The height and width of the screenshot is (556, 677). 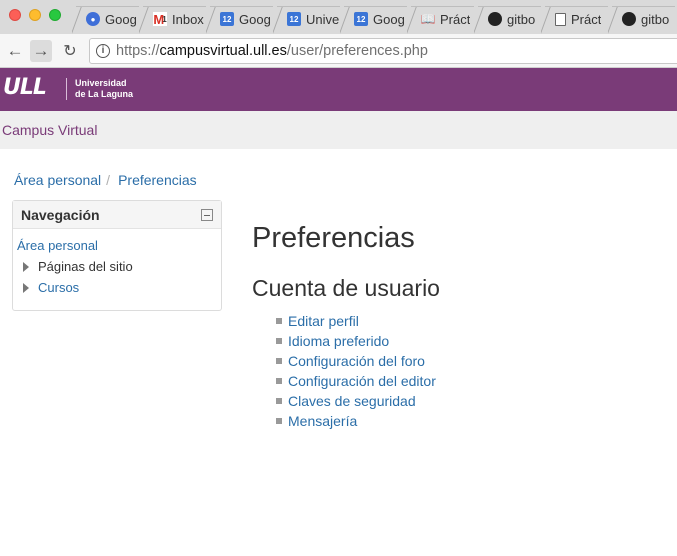 I want to click on tab-calendar: 12 Goog, so click(x=239, y=19).